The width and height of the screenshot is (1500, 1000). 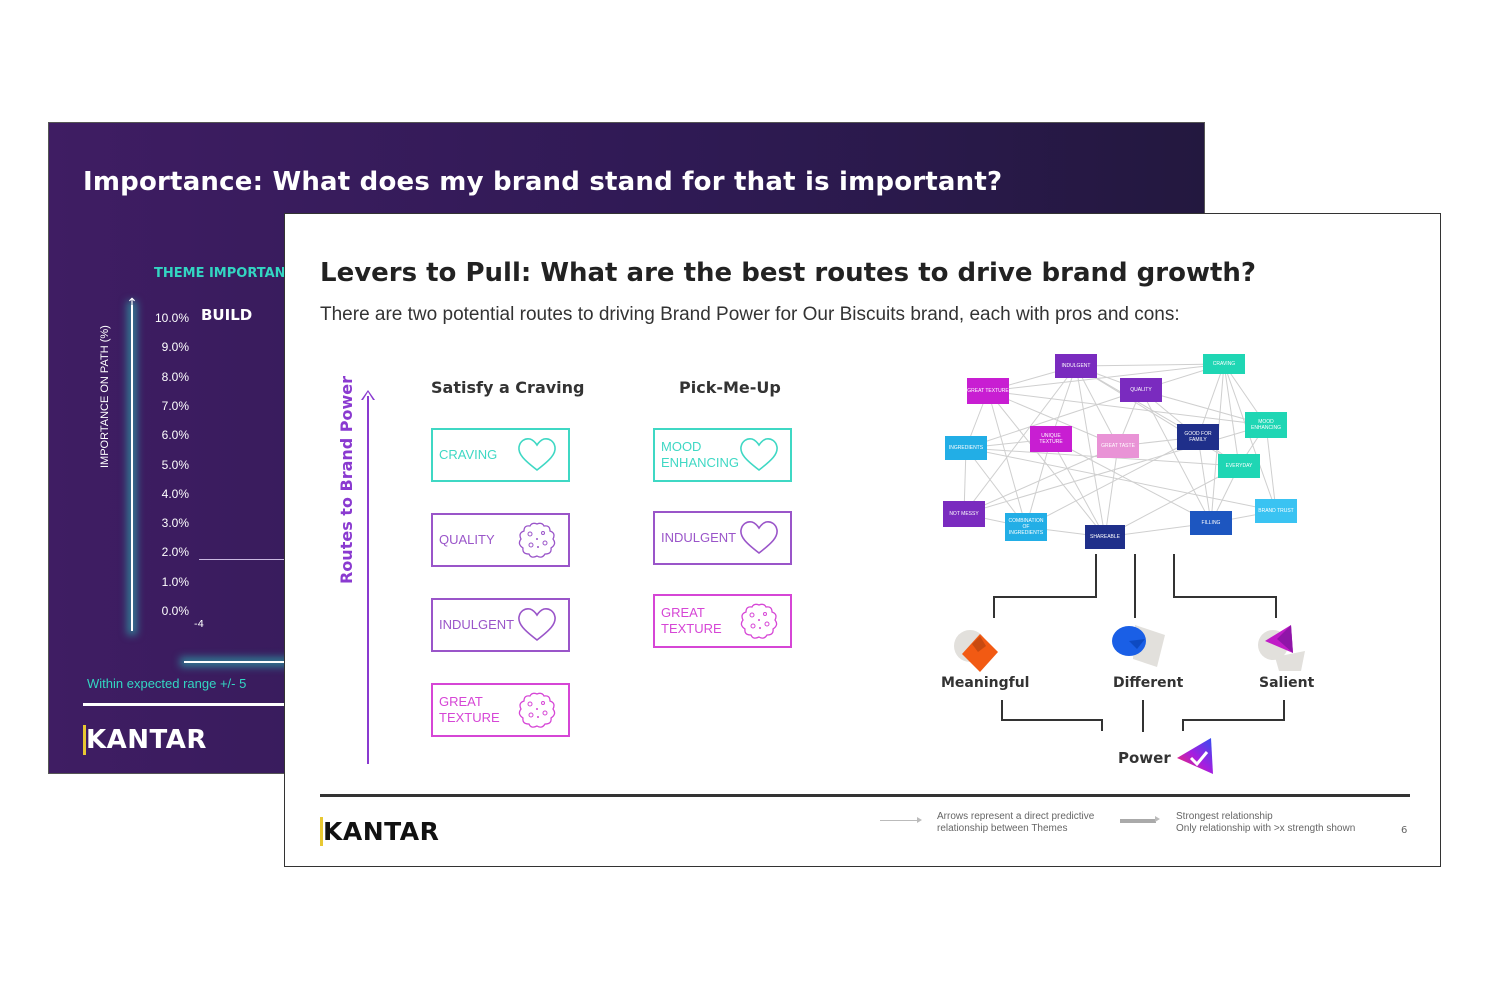 I want to click on y-tick-label: 8.0%, so click(x=175, y=376).